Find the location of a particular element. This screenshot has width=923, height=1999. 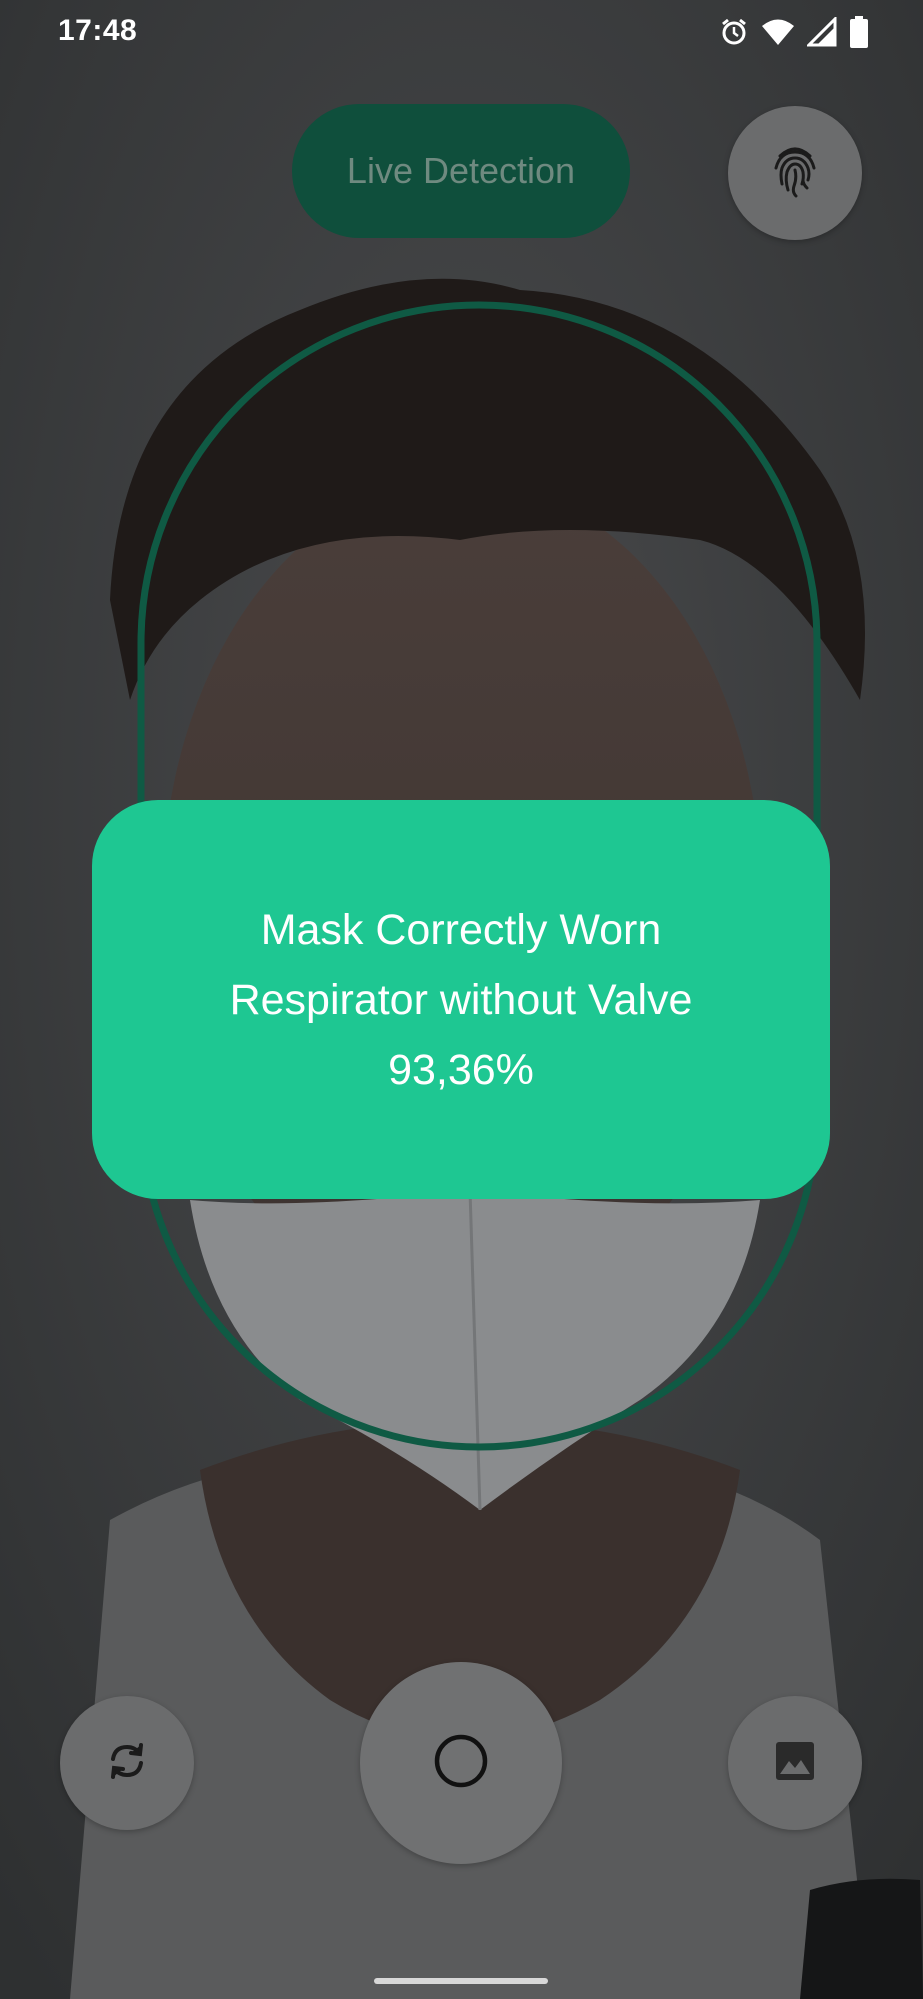

circle-icon is located at coordinates (461, 1763).